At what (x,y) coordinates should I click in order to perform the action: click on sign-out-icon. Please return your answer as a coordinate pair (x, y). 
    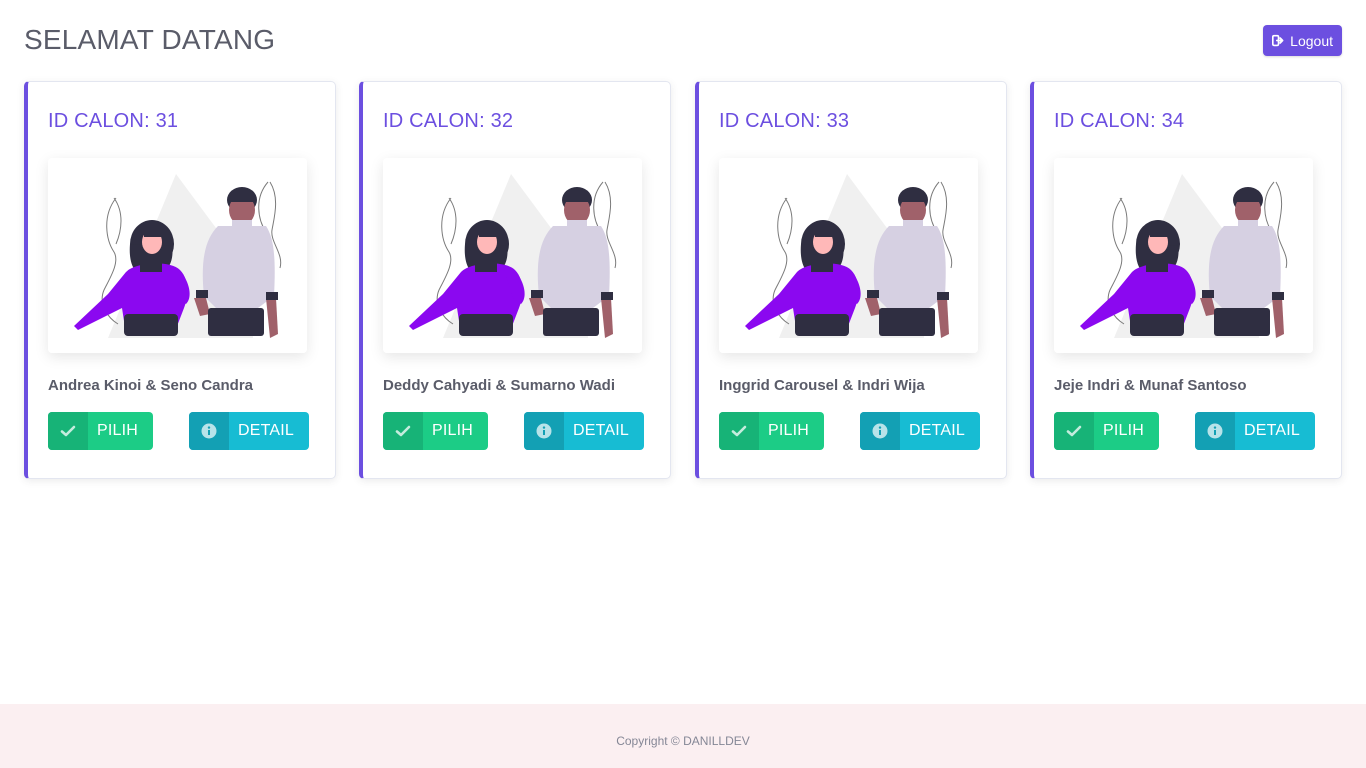
    Looking at the image, I should click on (1278, 40).